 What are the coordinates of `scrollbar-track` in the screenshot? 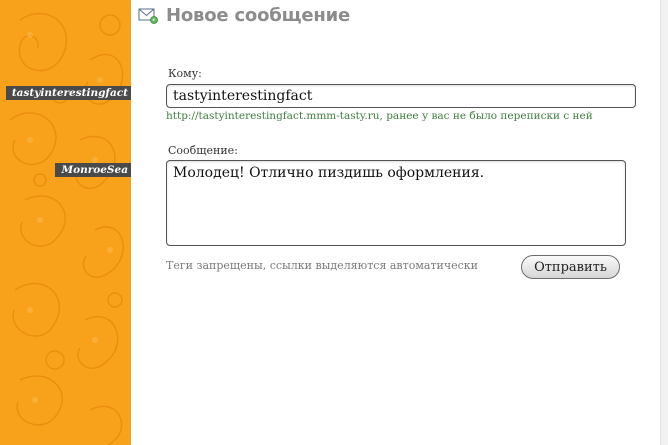 It's located at (664, 222).